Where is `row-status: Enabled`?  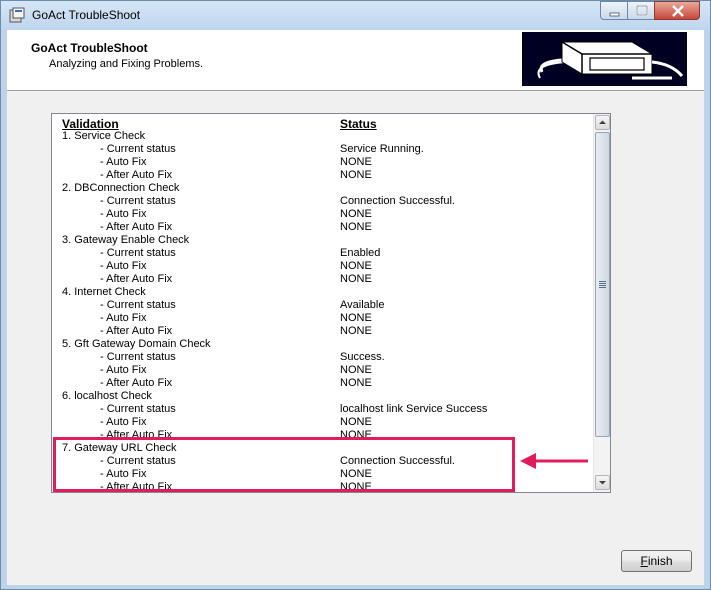 row-status: Enabled is located at coordinates (360, 253).